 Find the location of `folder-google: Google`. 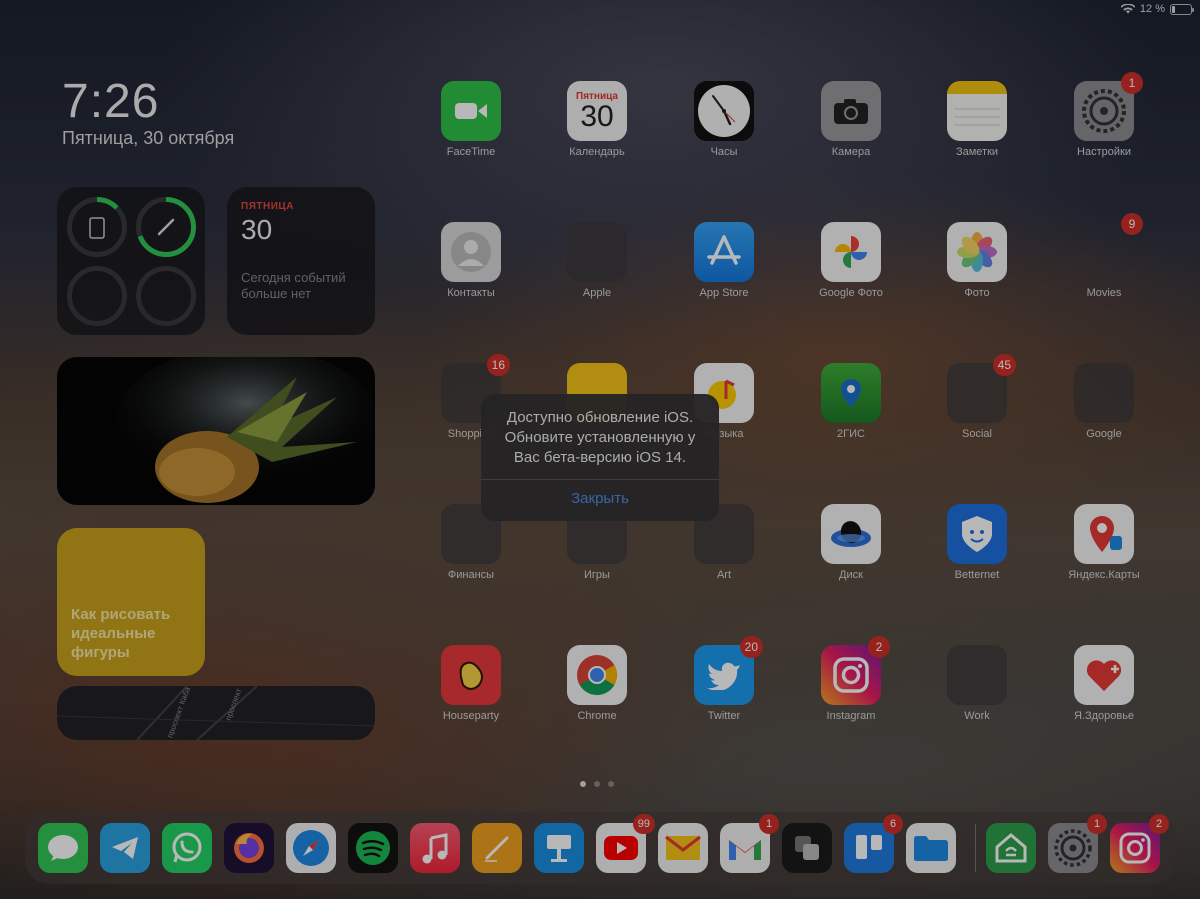

folder-google: Google is located at coordinates (1104, 401).